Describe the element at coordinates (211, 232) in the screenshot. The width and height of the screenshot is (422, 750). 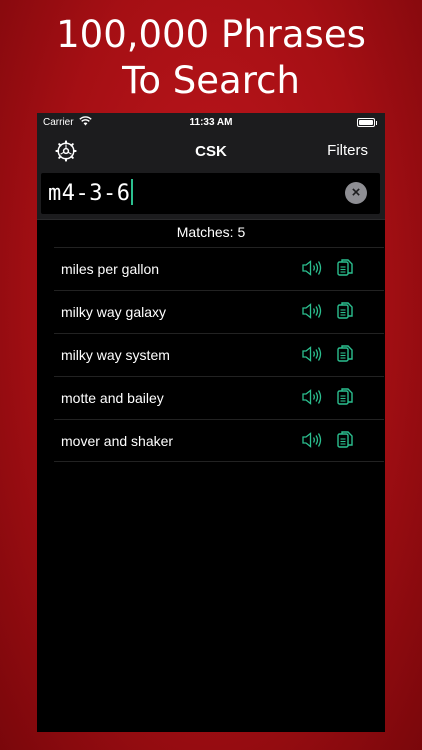
I see `matches-count: Matches: 5` at that location.